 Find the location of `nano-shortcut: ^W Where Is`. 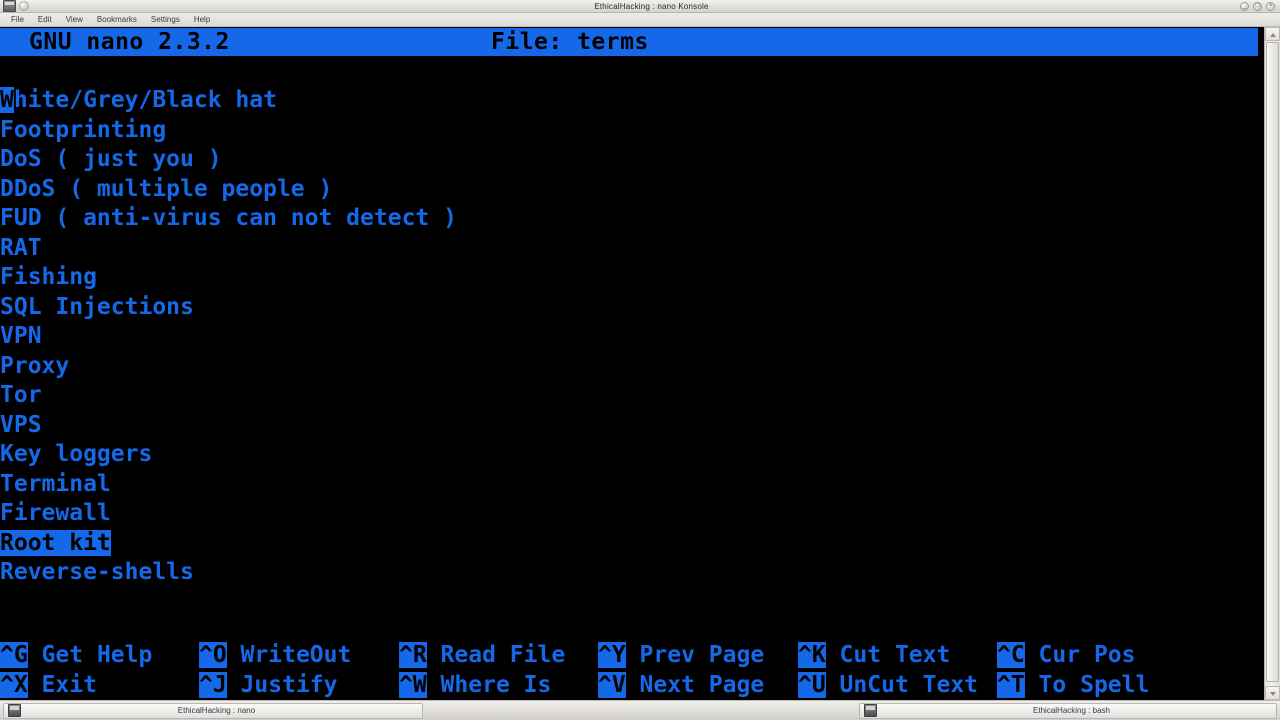

nano-shortcut: ^W Where Is is located at coordinates (475, 686).